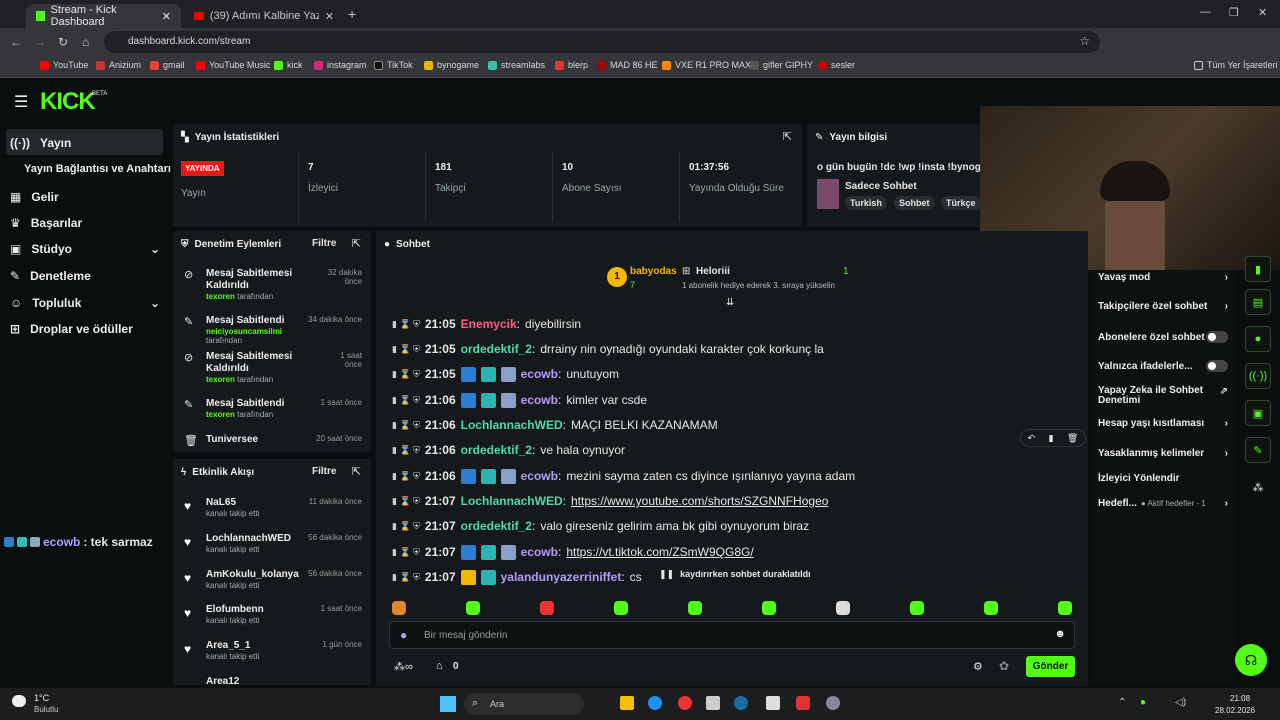  What do you see at coordinates (324, 471) in the screenshot?
I see `activity-filter-button: Filtre` at bounding box center [324, 471].